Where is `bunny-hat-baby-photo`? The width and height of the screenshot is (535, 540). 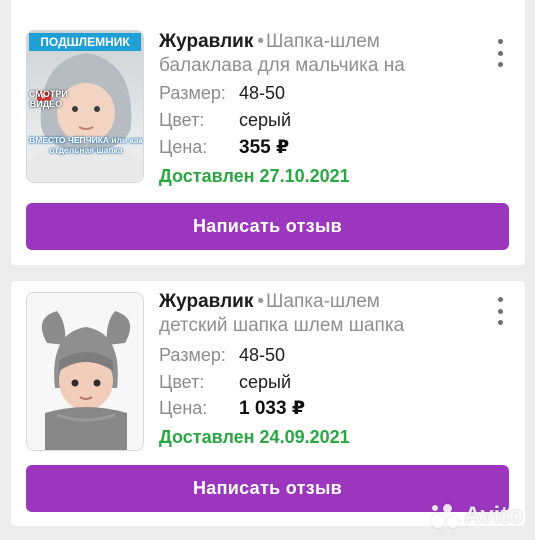
bunny-hat-baby-photo is located at coordinates (85, 371).